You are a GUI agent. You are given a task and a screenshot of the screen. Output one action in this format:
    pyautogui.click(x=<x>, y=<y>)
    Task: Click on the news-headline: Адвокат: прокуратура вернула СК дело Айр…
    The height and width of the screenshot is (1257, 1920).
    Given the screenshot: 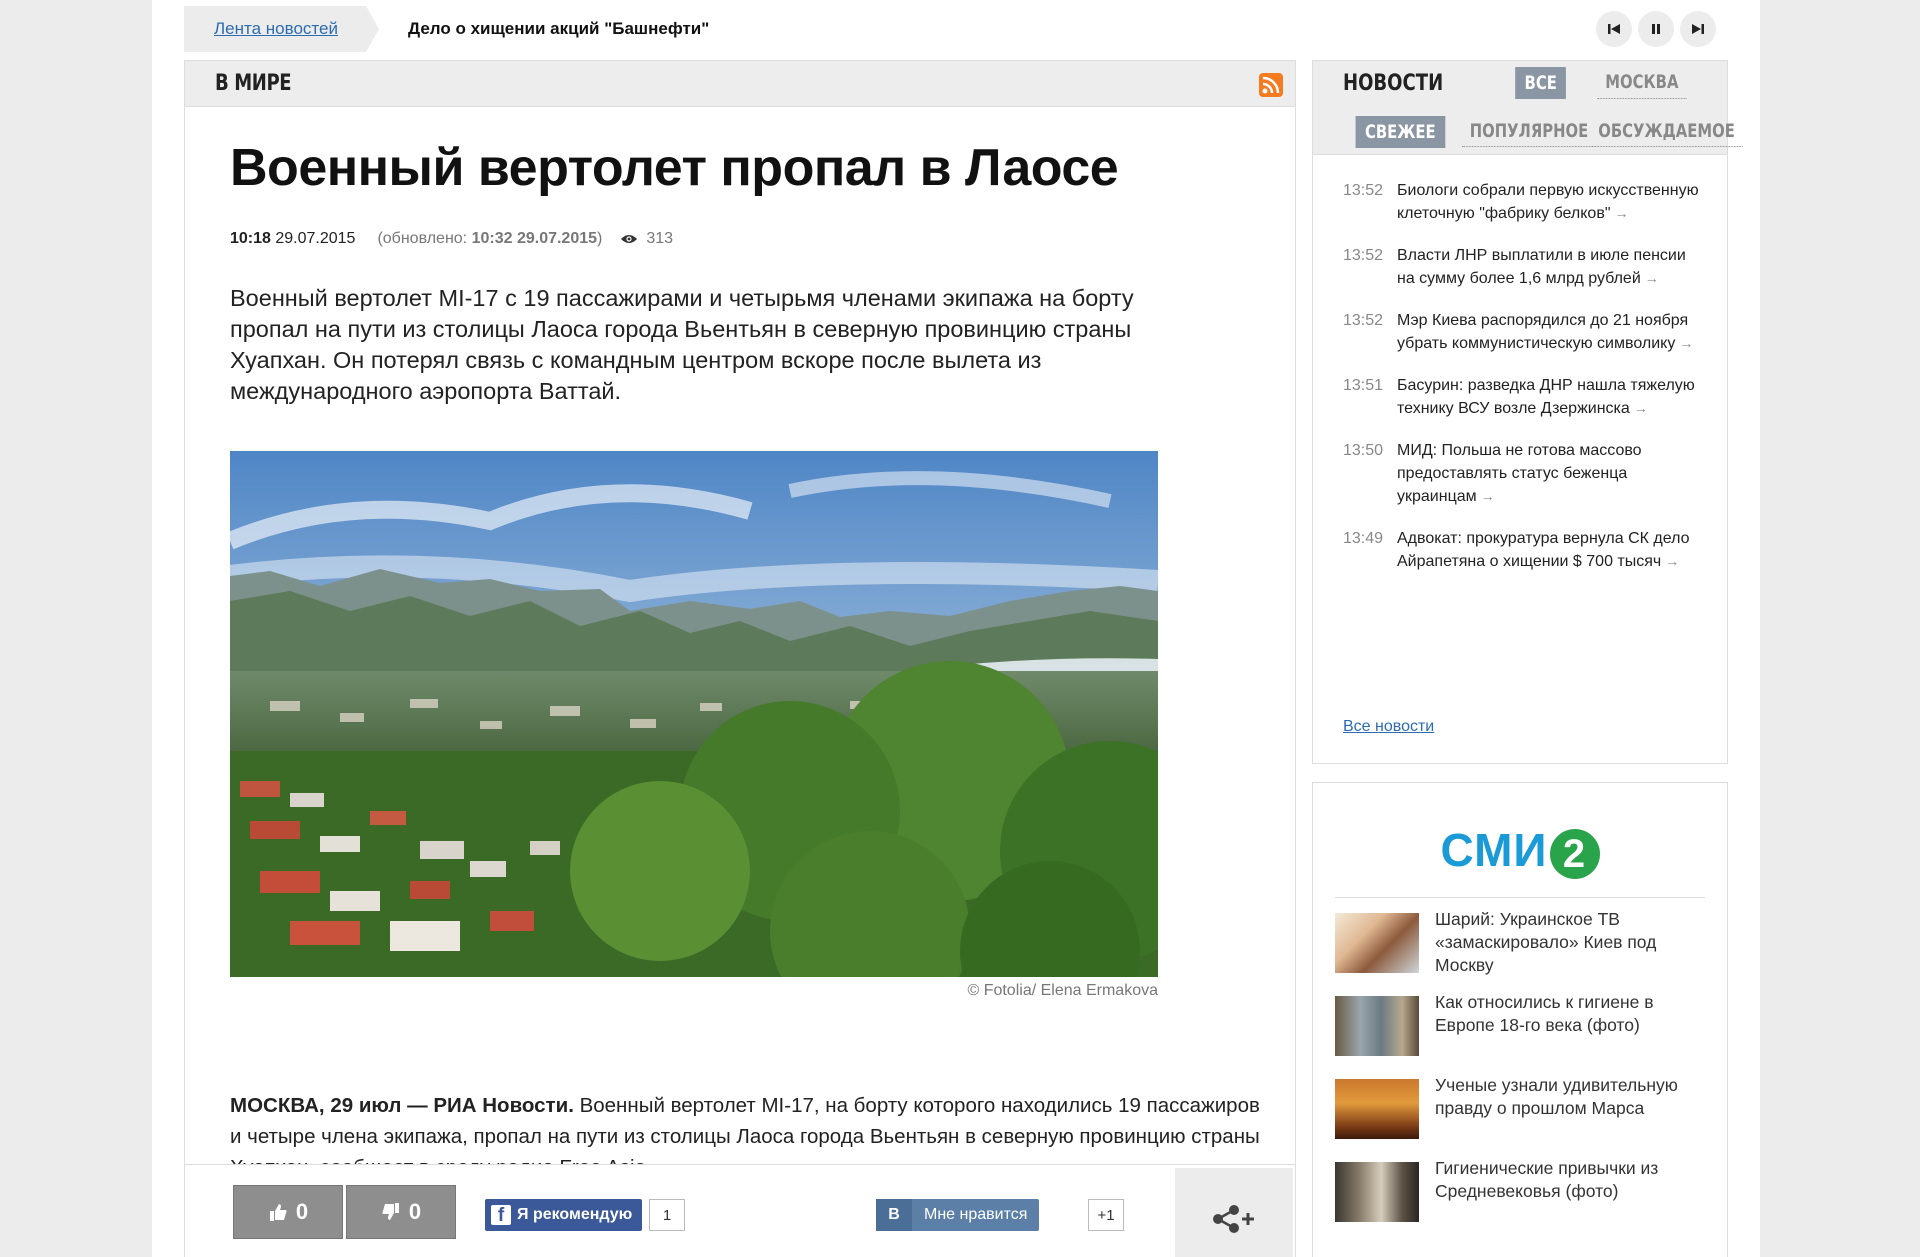 What is the action you would take?
    pyautogui.click(x=1543, y=550)
    